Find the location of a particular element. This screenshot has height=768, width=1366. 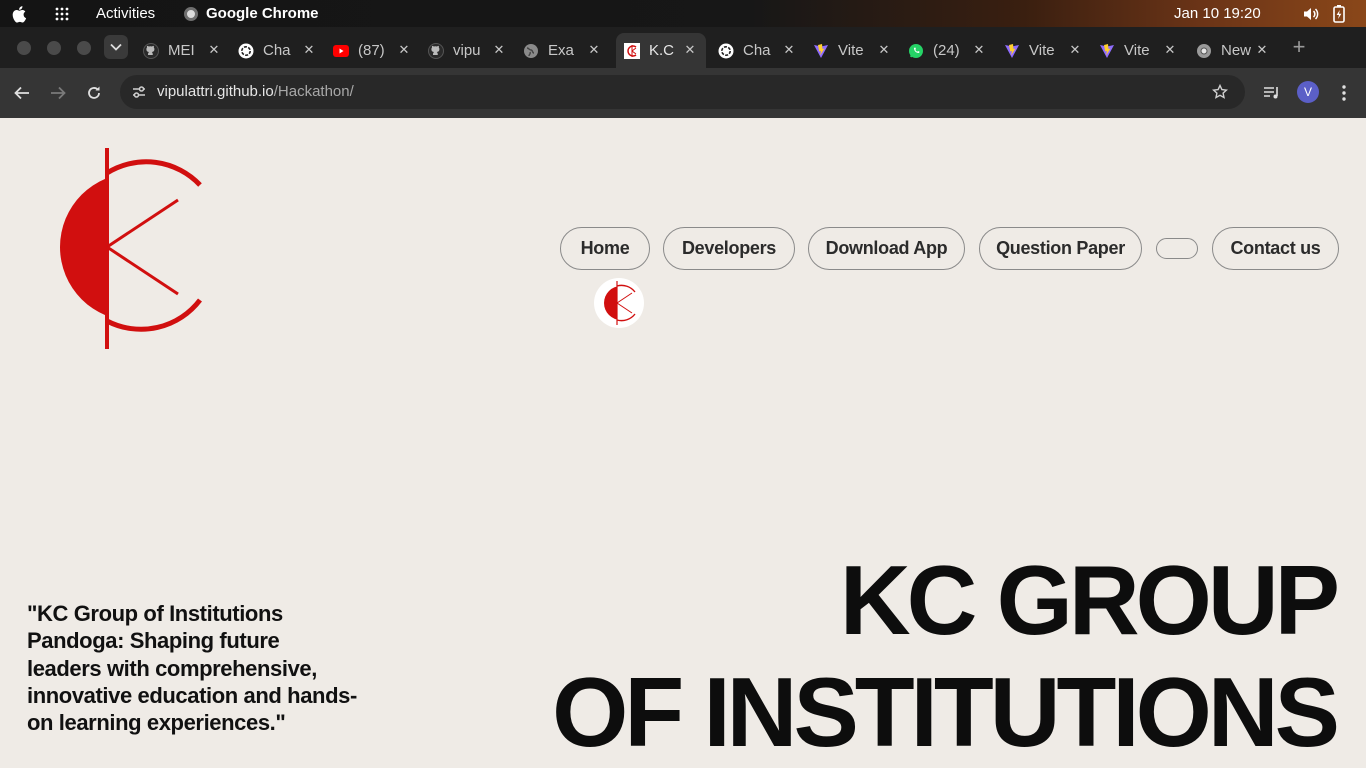

window-close-button is located at coordinates (24, 48).